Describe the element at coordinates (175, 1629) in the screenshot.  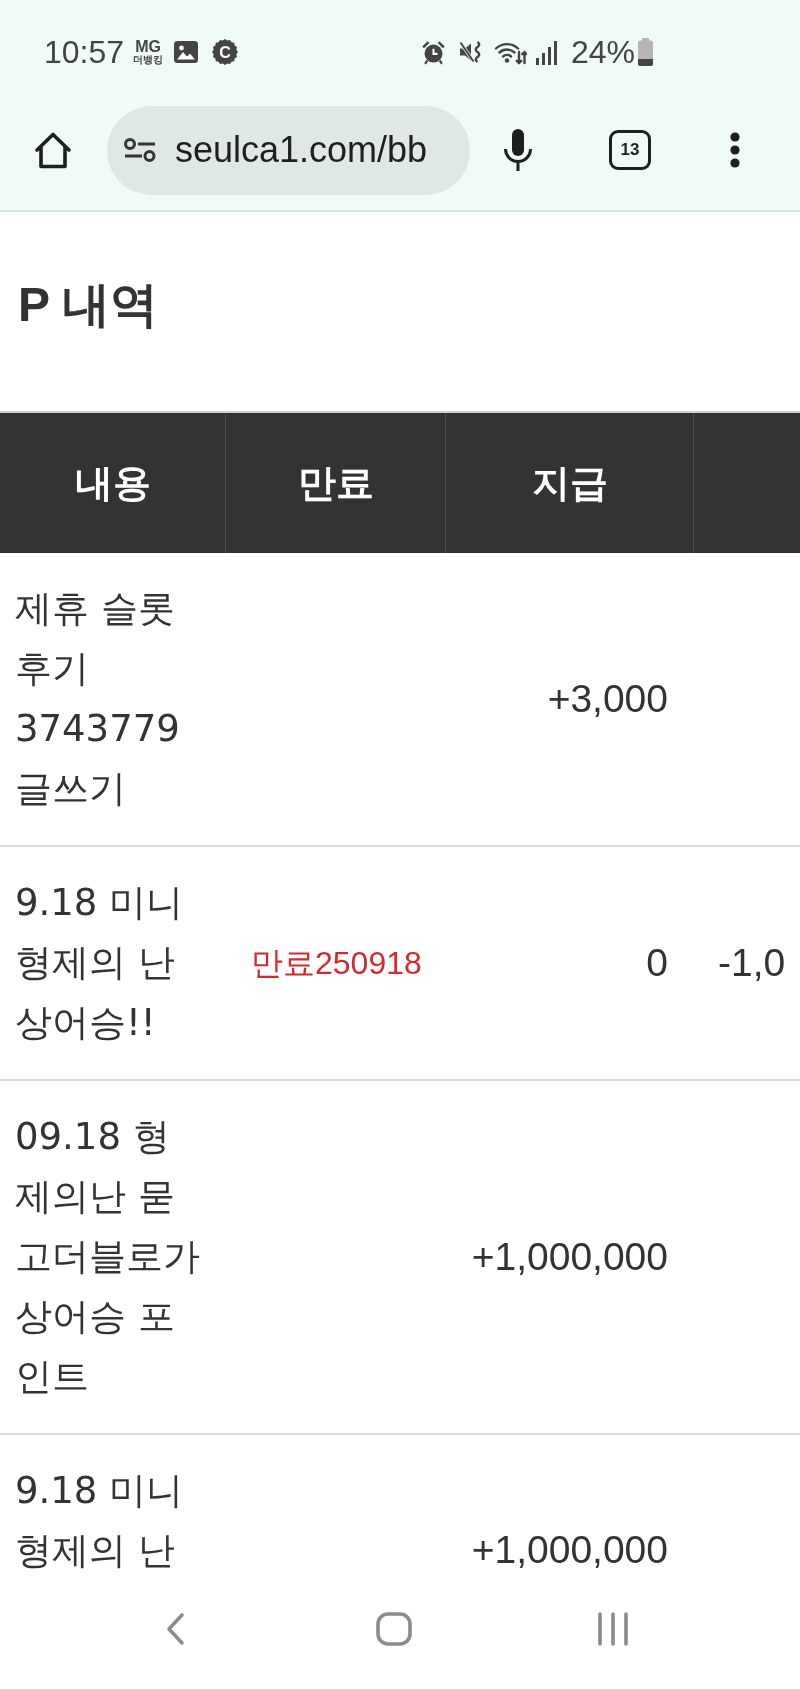
I see `back-icon` at that location.